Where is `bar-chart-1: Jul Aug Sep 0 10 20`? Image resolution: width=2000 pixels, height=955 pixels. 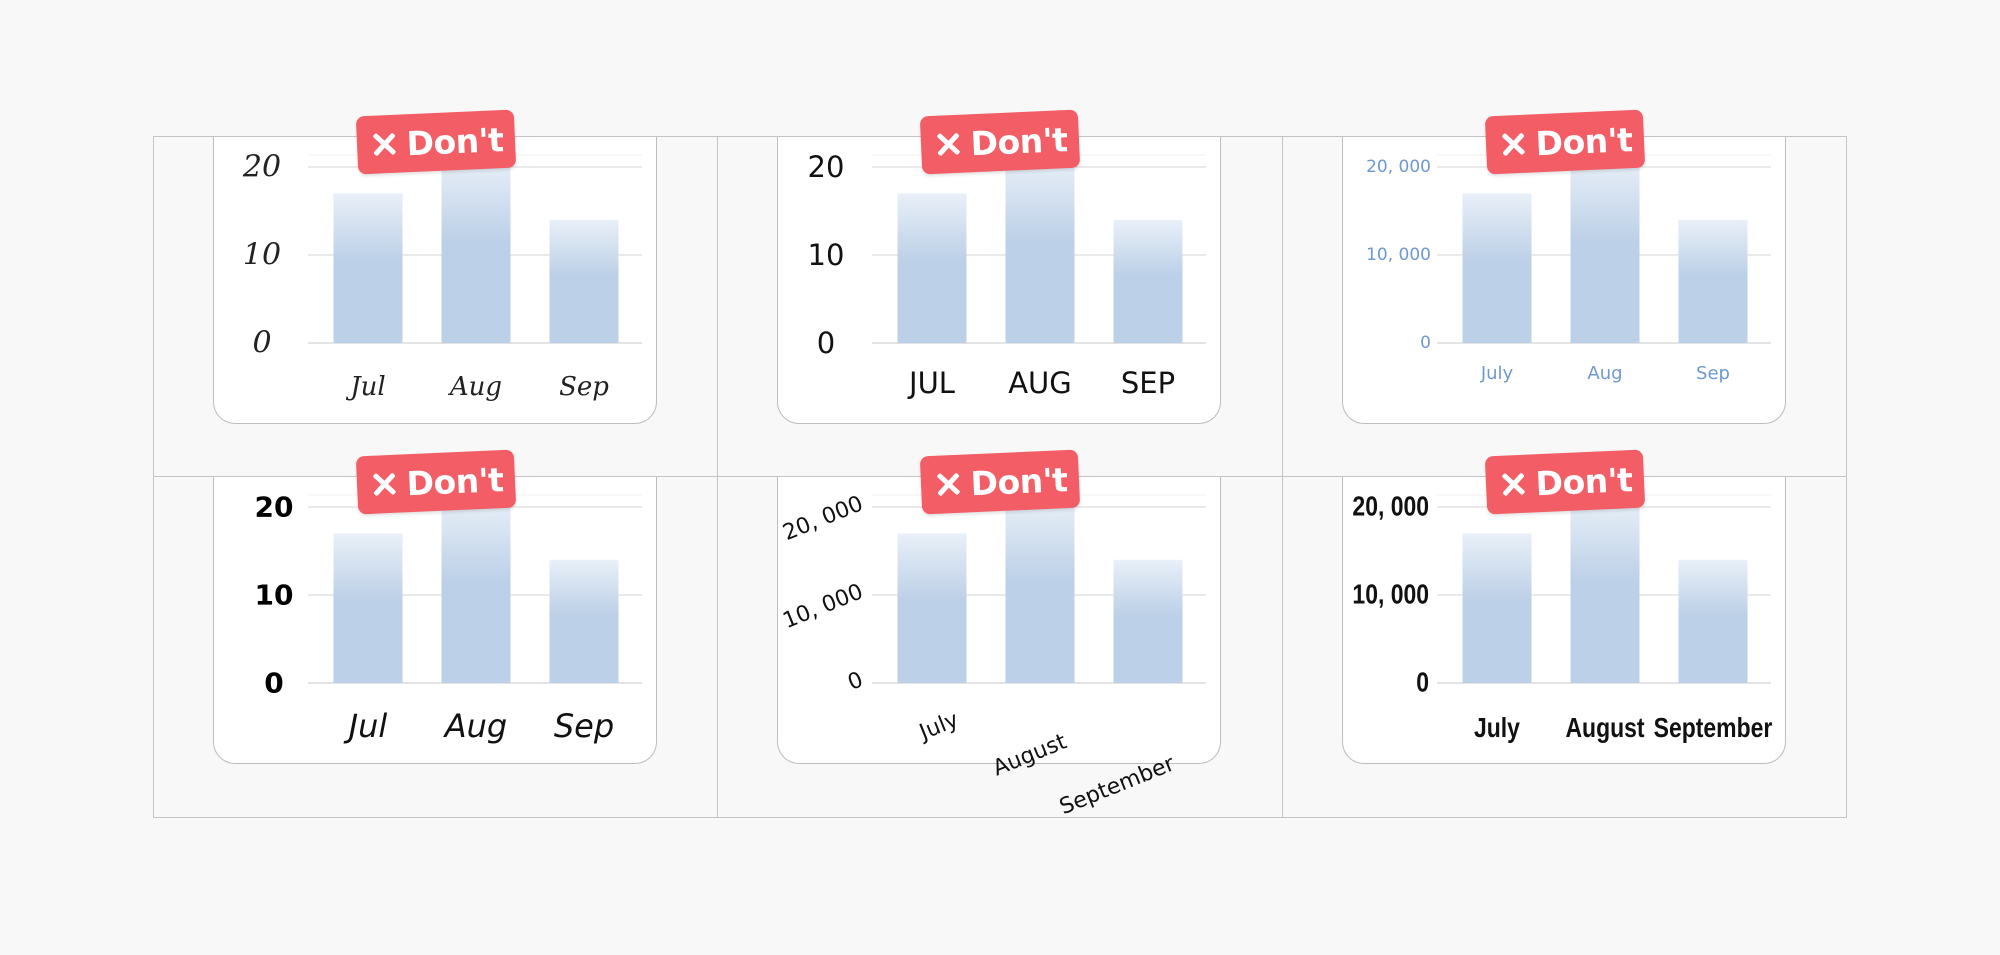 bar-chart-1: Jul Aug Sep 0 10 20 is located at coordinates (442, 276).